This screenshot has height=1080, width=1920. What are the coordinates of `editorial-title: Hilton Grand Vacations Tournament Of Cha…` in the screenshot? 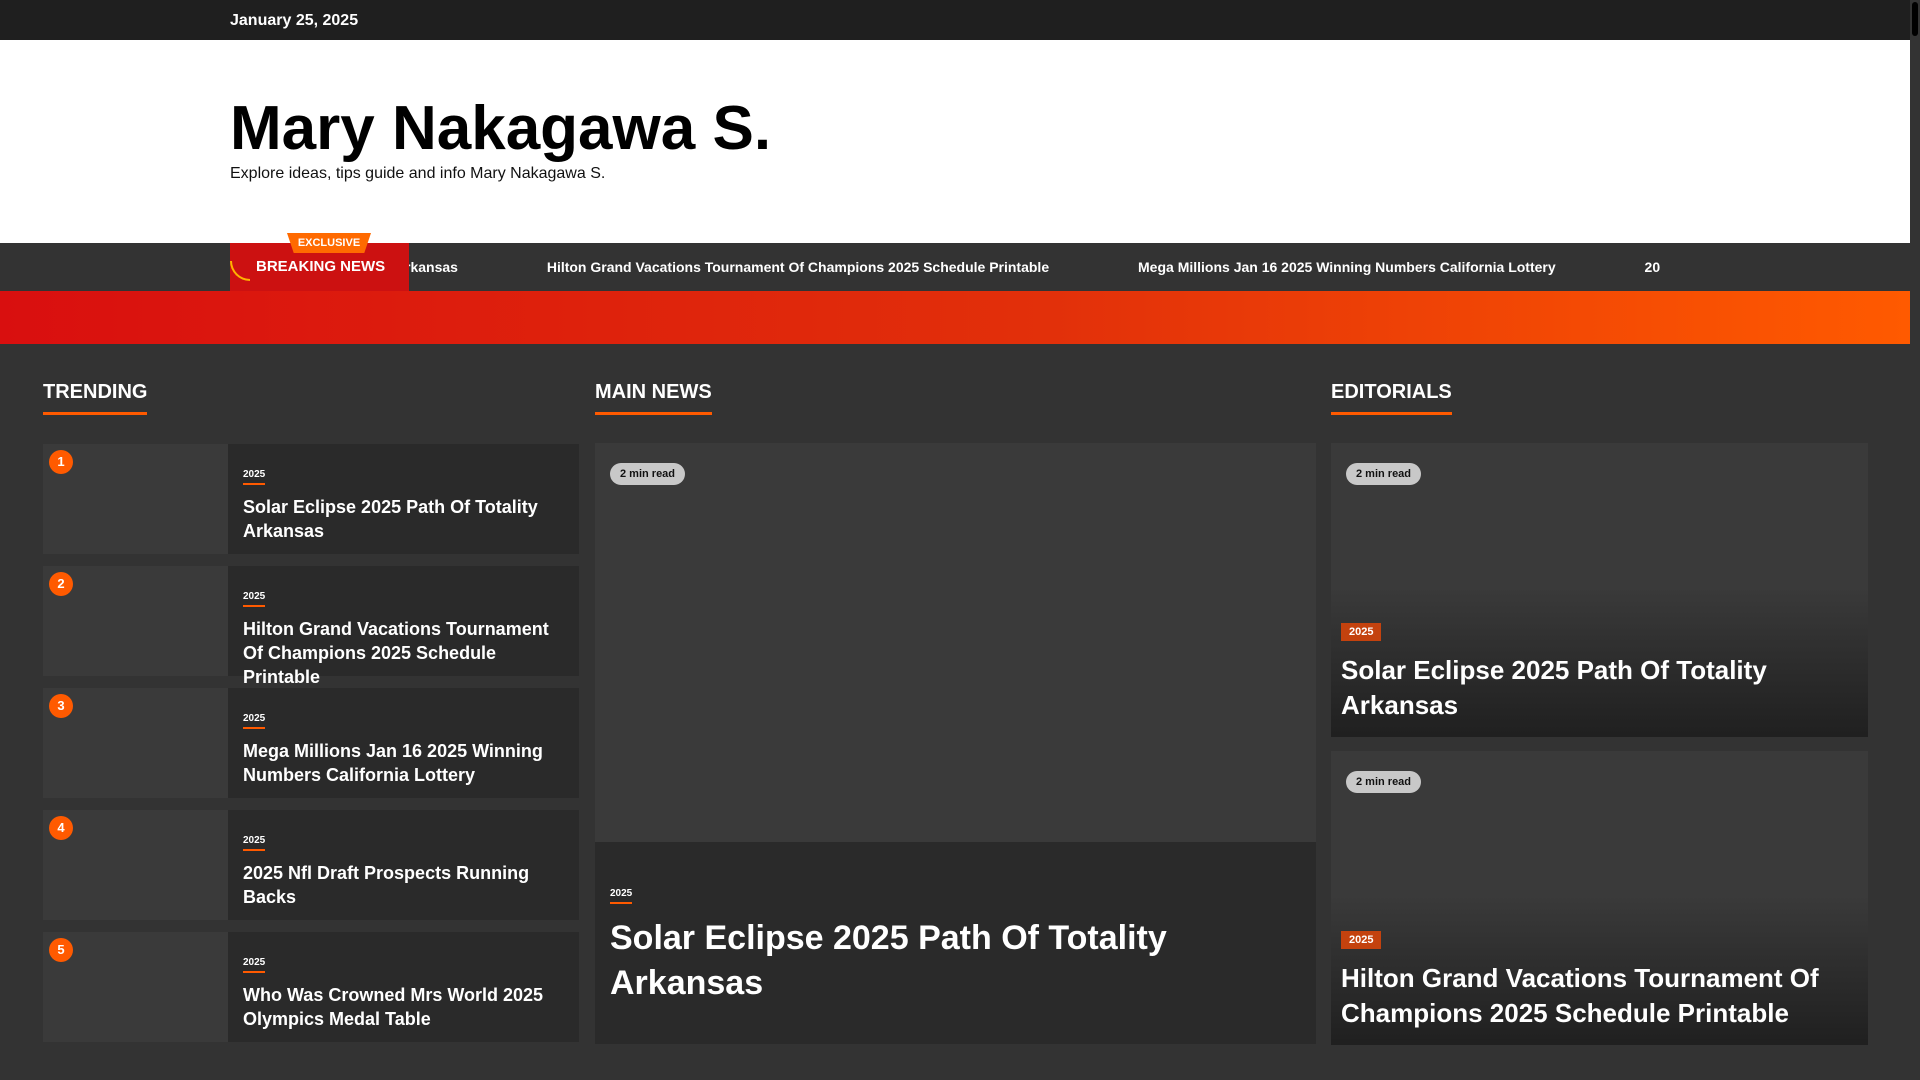 It's located at (1597, 996).